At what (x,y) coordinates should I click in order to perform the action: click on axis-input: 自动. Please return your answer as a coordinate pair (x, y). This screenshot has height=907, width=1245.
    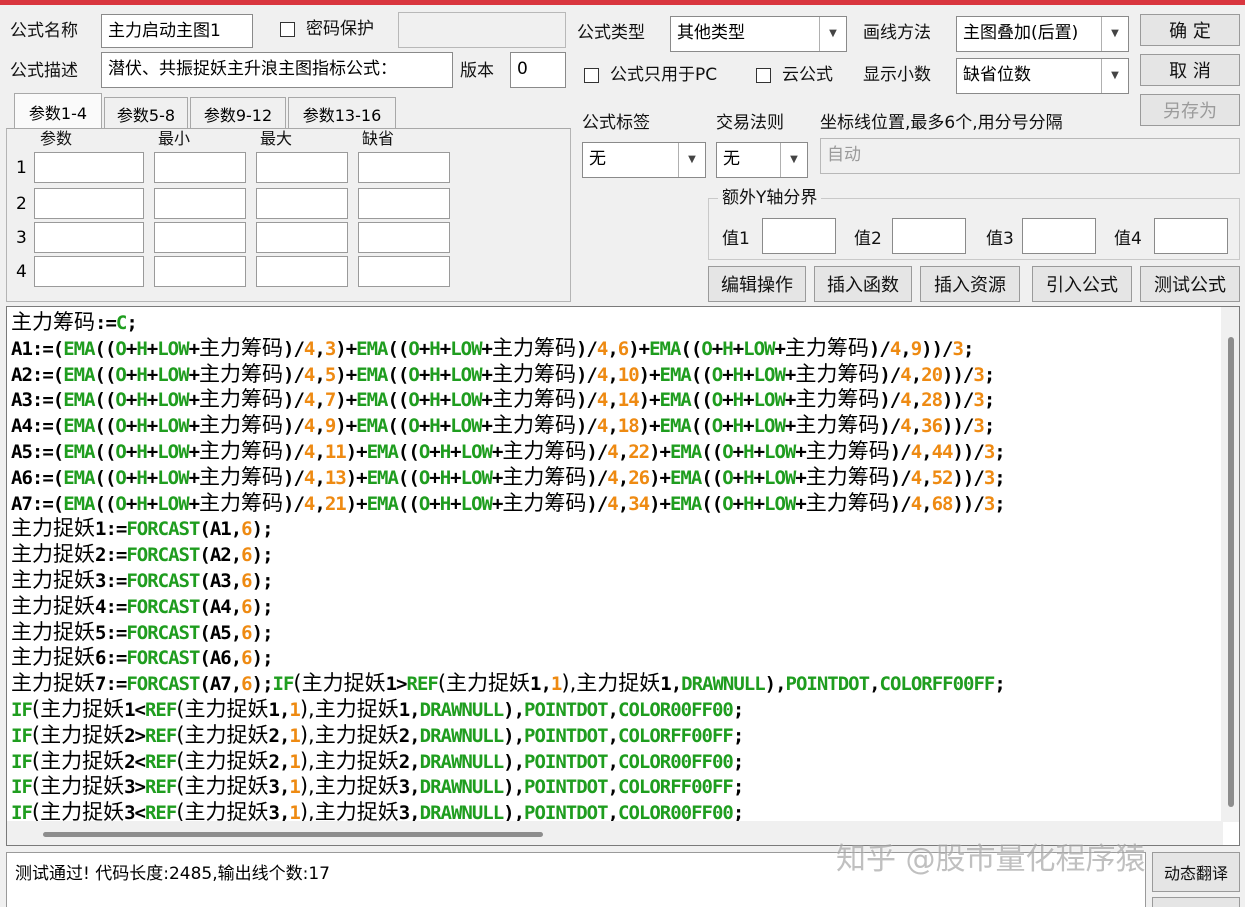
    Looking at the image, I should click on (1030, 156).